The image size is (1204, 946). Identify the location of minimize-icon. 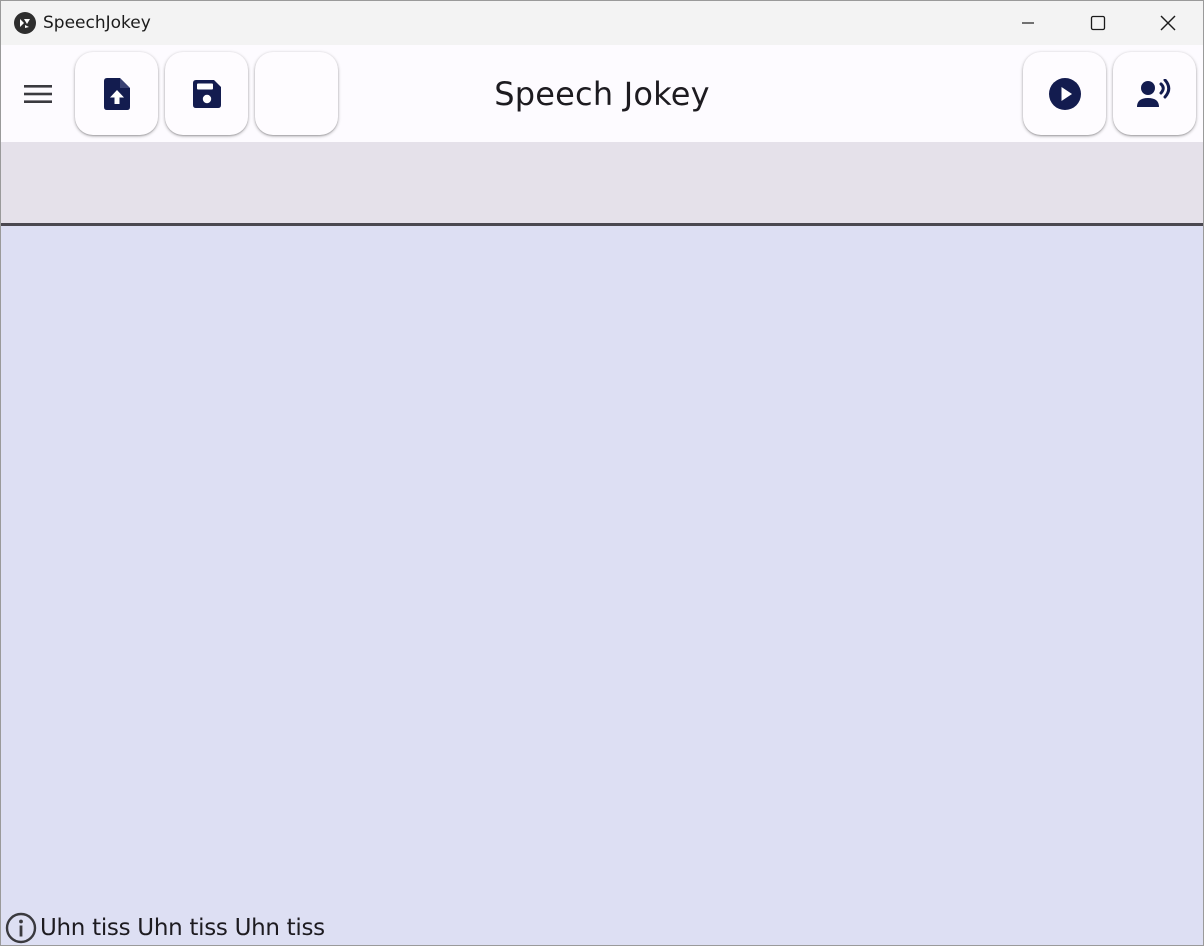
(1028, 23).